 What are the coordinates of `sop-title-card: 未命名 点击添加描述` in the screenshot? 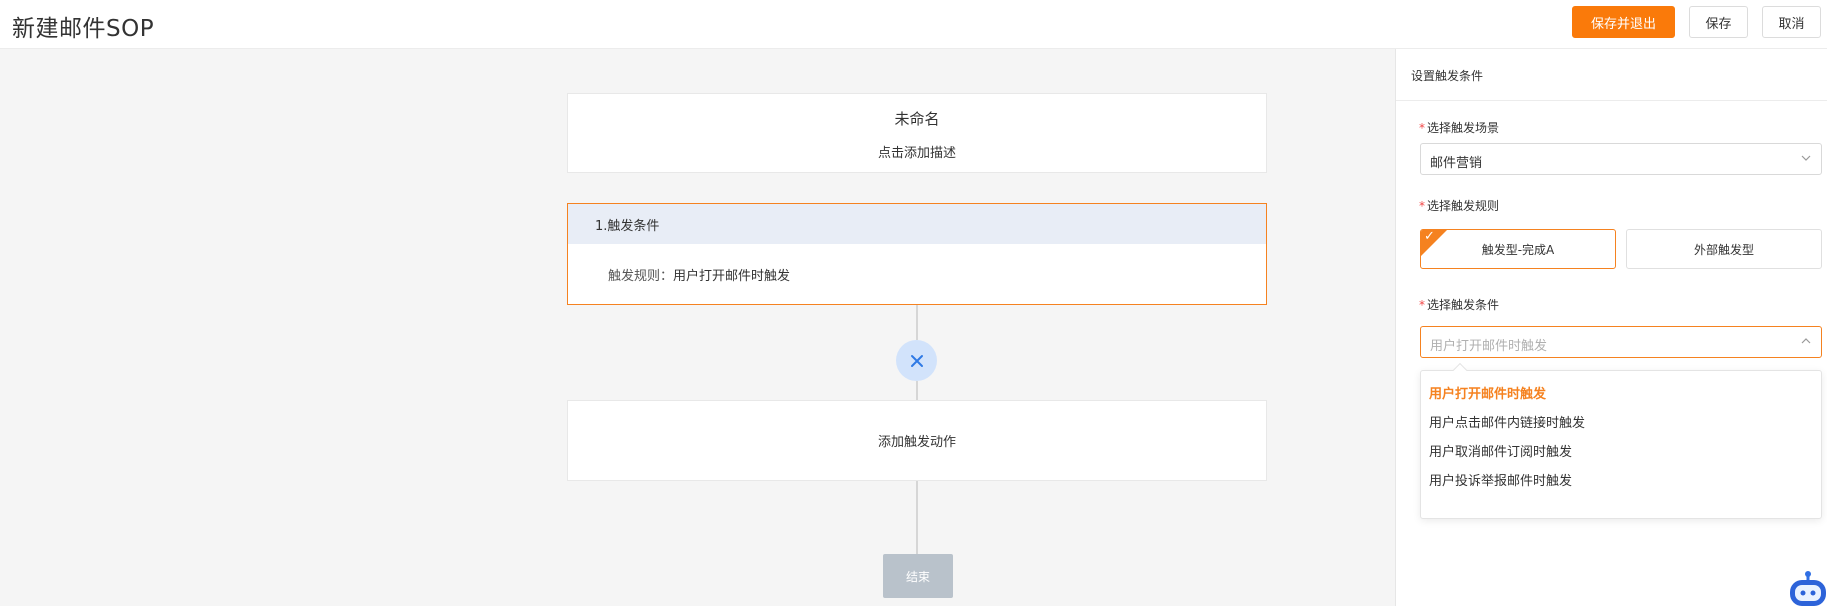 It's located at (917, 133).